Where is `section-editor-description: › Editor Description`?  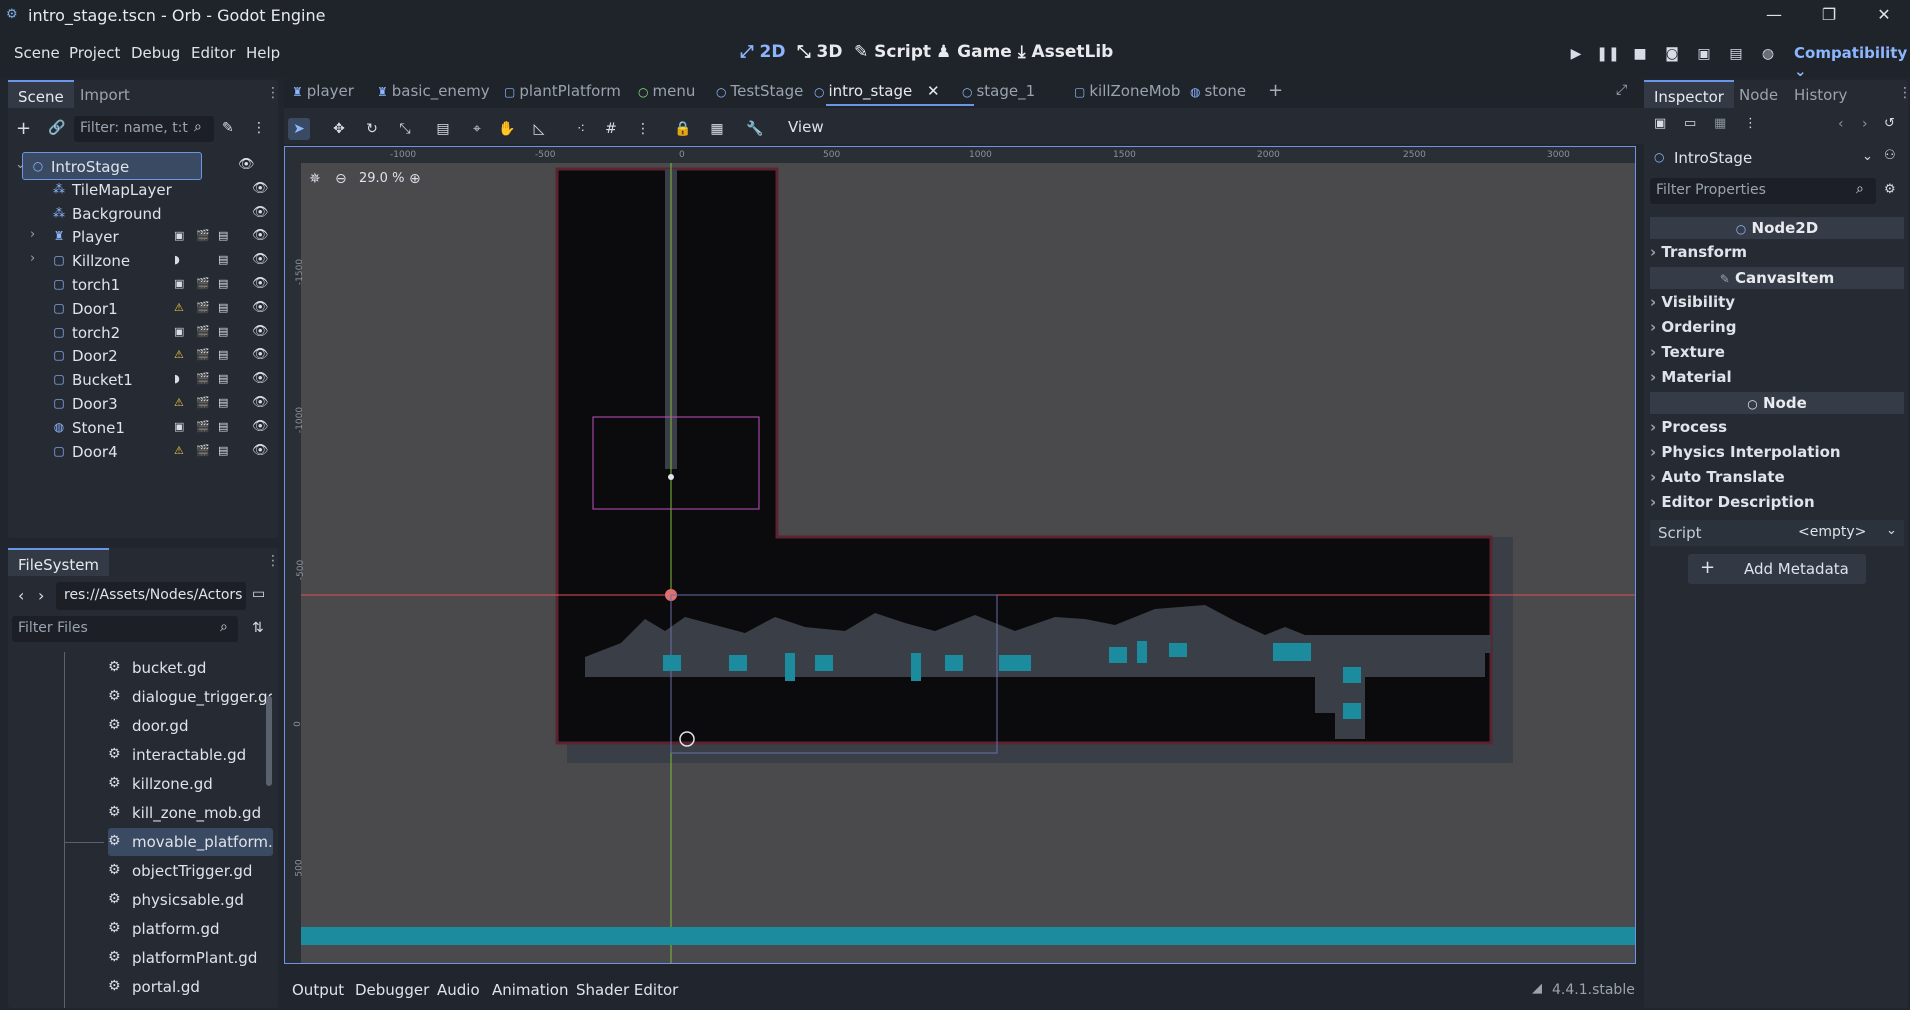 section-editor-description: › Editor Description is located at coordinates (1775, 505).